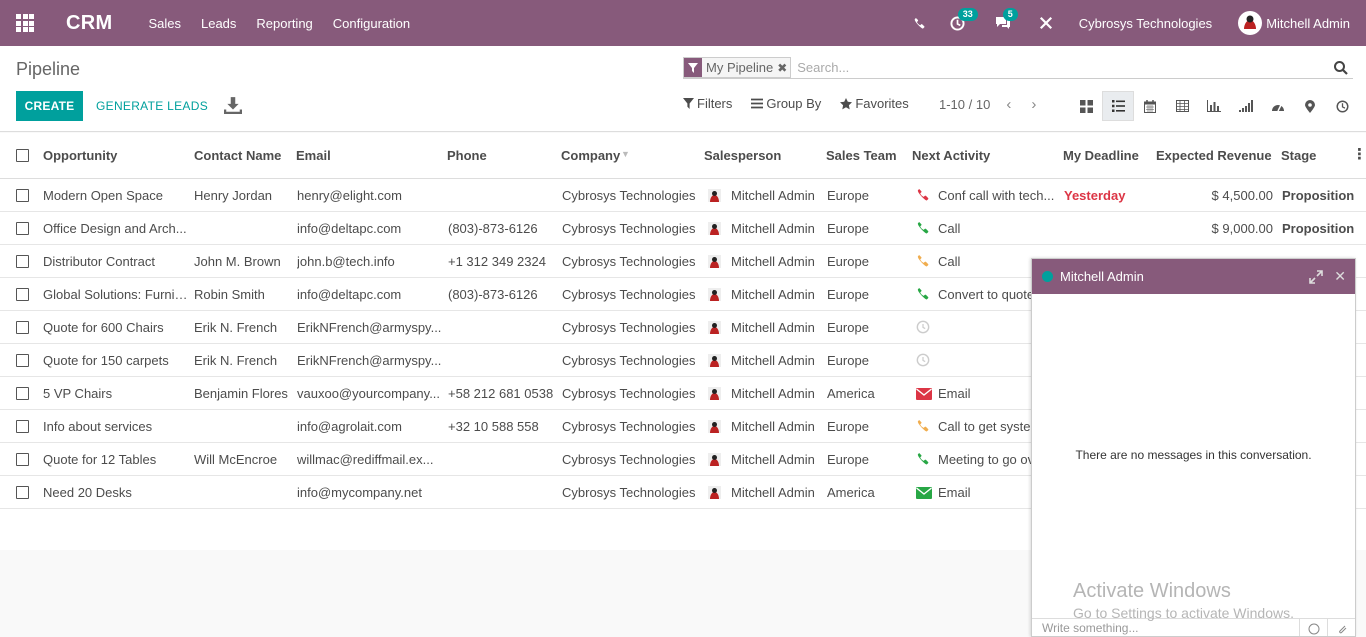 The image size is (1366, 637). What do you see at coordinates (1086, 106) in the screenshot?
I see `kanban-view-icon` at bounding box center [1086, 106].